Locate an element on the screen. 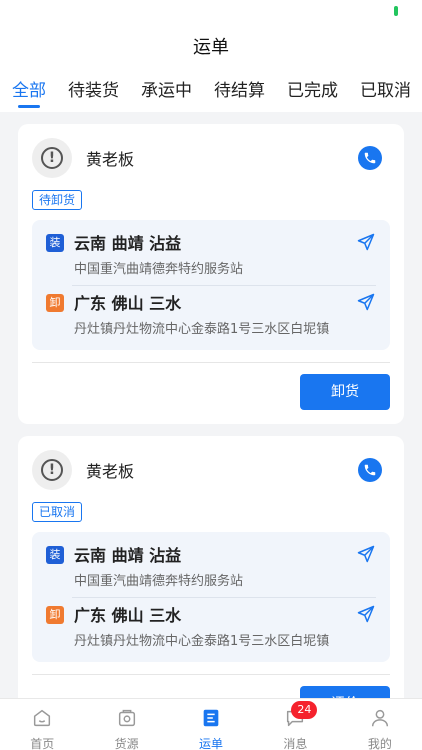 The image size is (422, 750). tabbar-label: 消息 is located at coordinates (295, 743).